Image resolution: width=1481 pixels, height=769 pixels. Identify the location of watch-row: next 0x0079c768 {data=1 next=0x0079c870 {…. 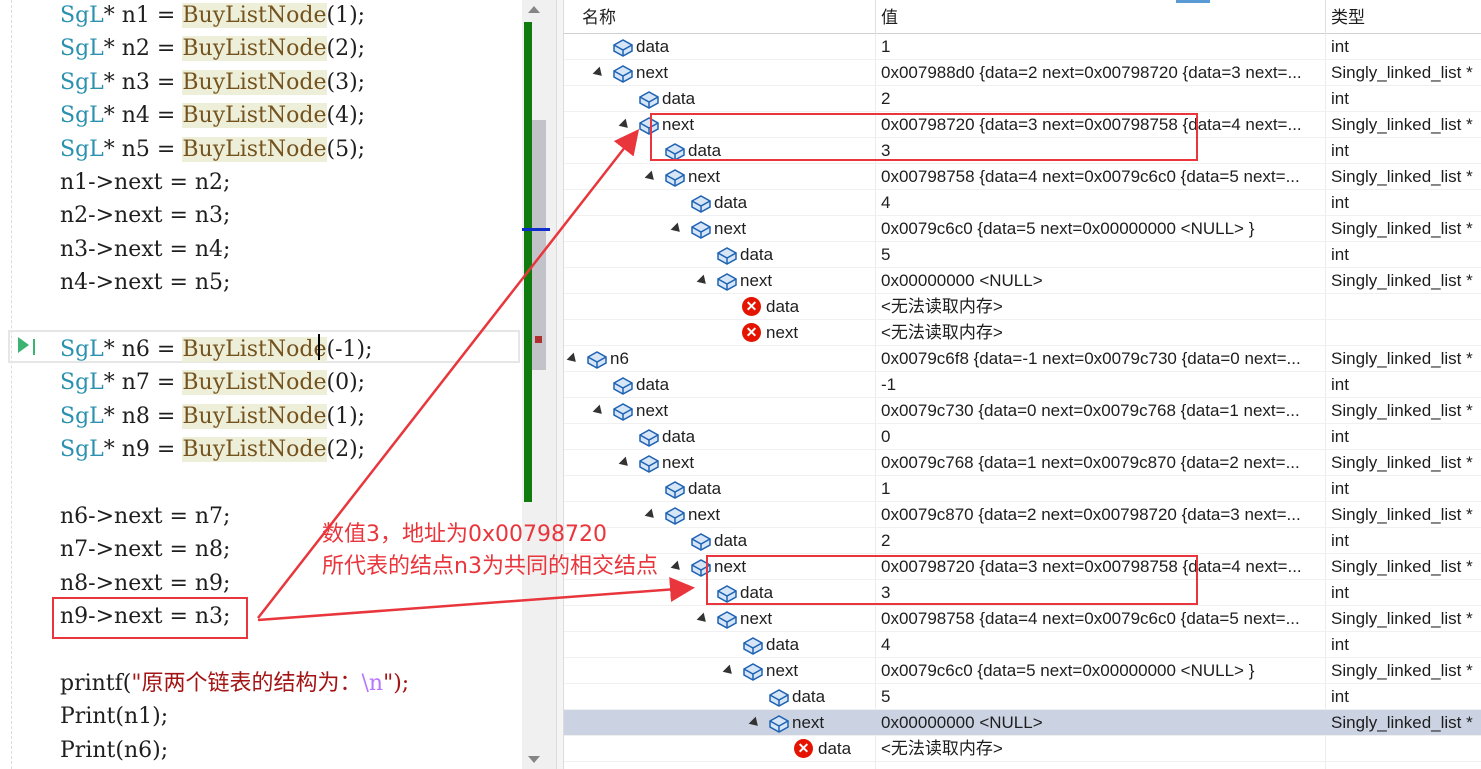
(1022, 463).